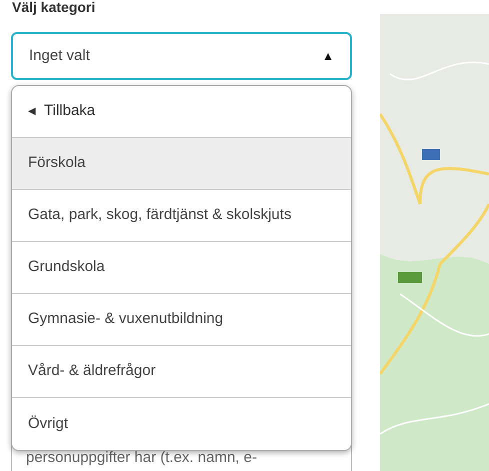 The height and width of the screenshot is (471, 489). I want to click on menu-item: Övrigt, so click(181, 424).